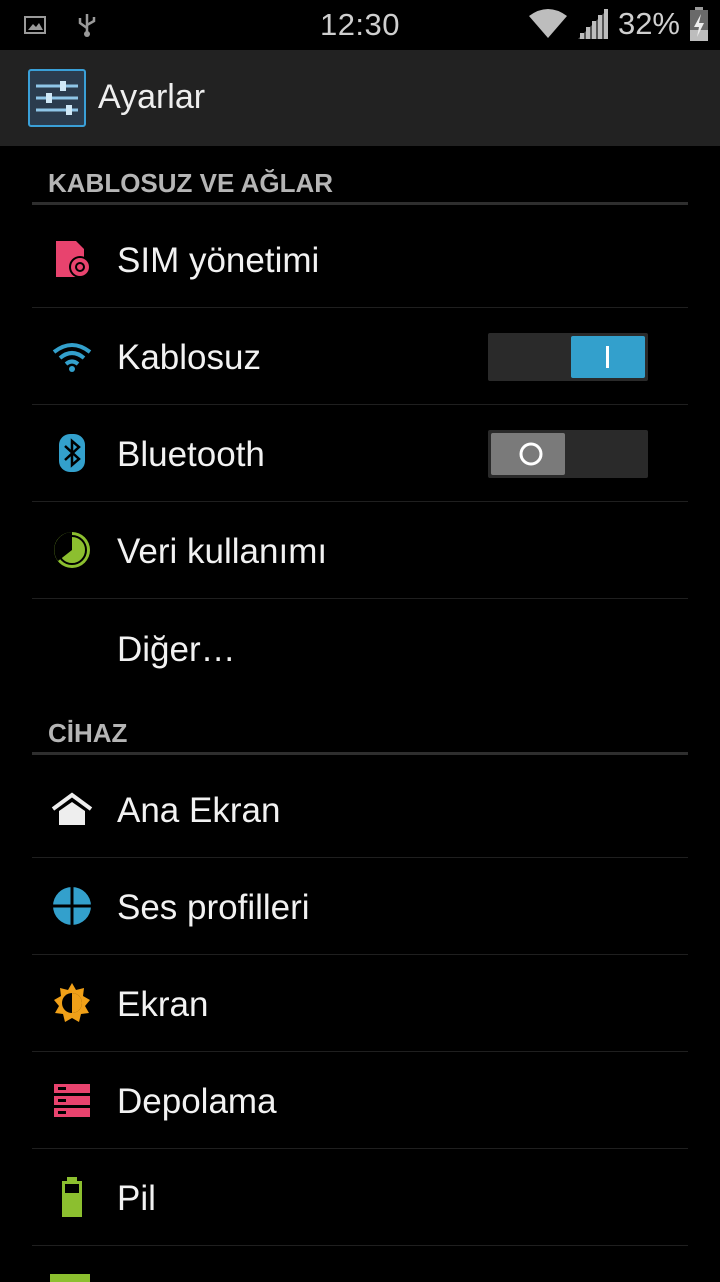 This screenshot has height=1282, width=720. What do you see at coordinates (360, 356) in the screenshot?
I see `settings-item-wifi: Kablosuz` at bounding box center [360, 356].